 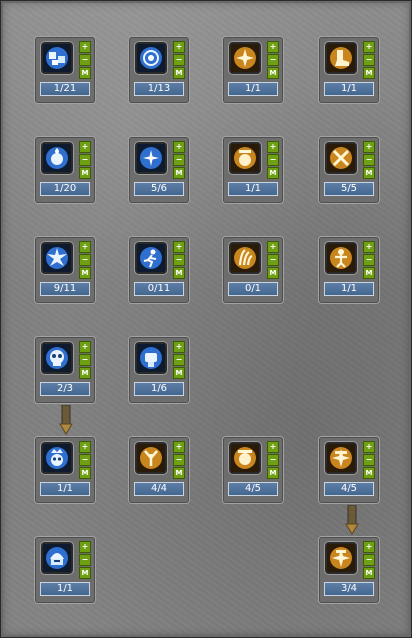 I want to click on skill-level: 1/21, so click(x=65, y=89).